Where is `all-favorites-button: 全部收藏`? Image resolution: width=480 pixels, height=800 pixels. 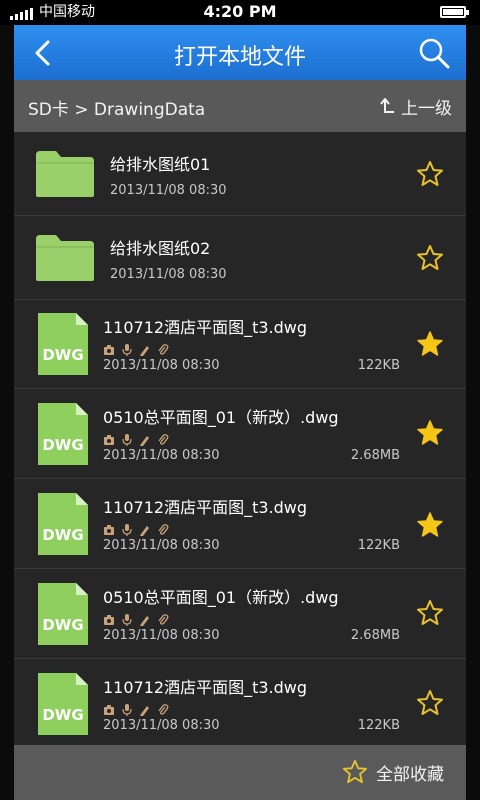
all-favorites-button: 全部收藏 is located at coordinates (393, 772).